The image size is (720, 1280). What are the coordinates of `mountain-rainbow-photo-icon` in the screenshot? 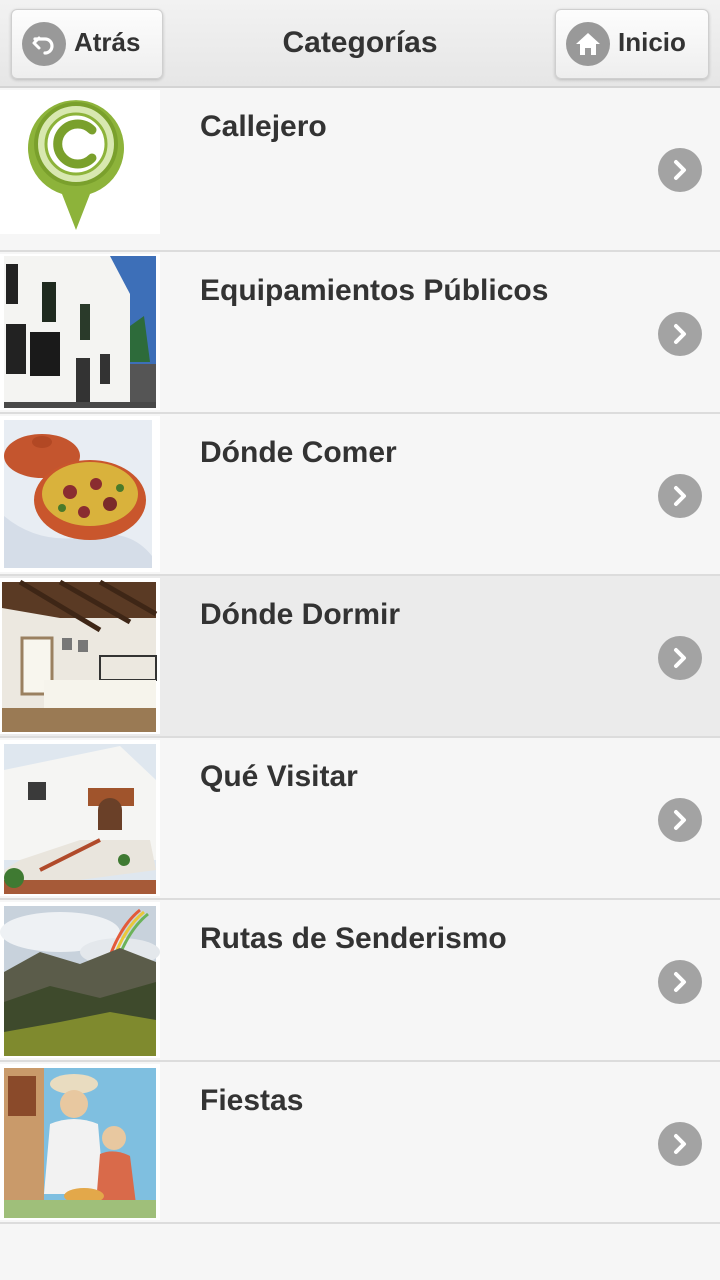 It's located at (80, 980).